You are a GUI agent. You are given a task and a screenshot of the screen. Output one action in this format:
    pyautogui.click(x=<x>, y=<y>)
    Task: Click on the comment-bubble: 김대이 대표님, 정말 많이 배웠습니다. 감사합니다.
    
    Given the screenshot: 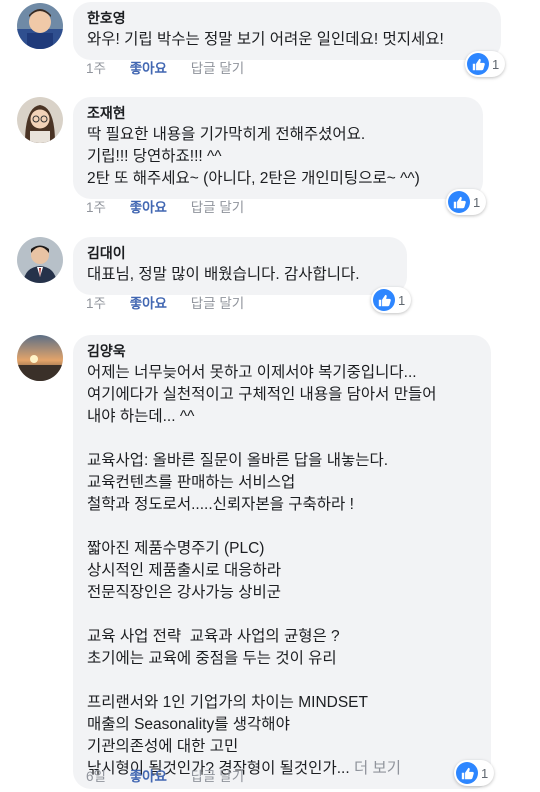 What is the action you would take?
    pyautogui.click(x=240, y=266)
    